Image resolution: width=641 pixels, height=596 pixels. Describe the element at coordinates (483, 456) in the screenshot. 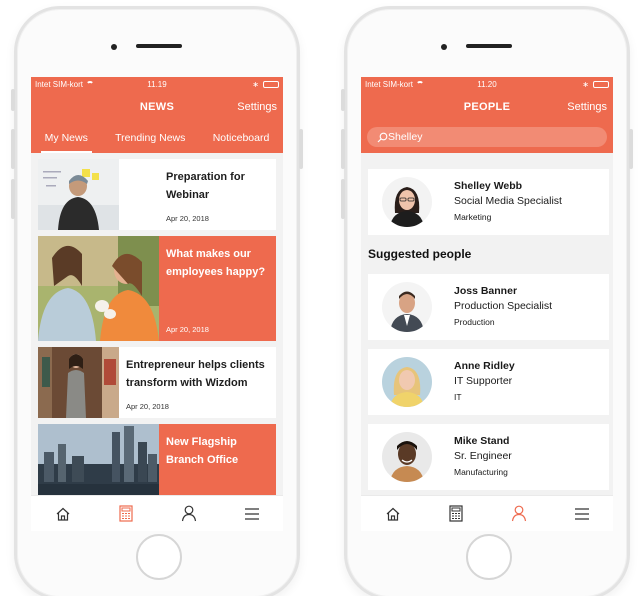

I see `person-title: Sr. Engineer` at that location.